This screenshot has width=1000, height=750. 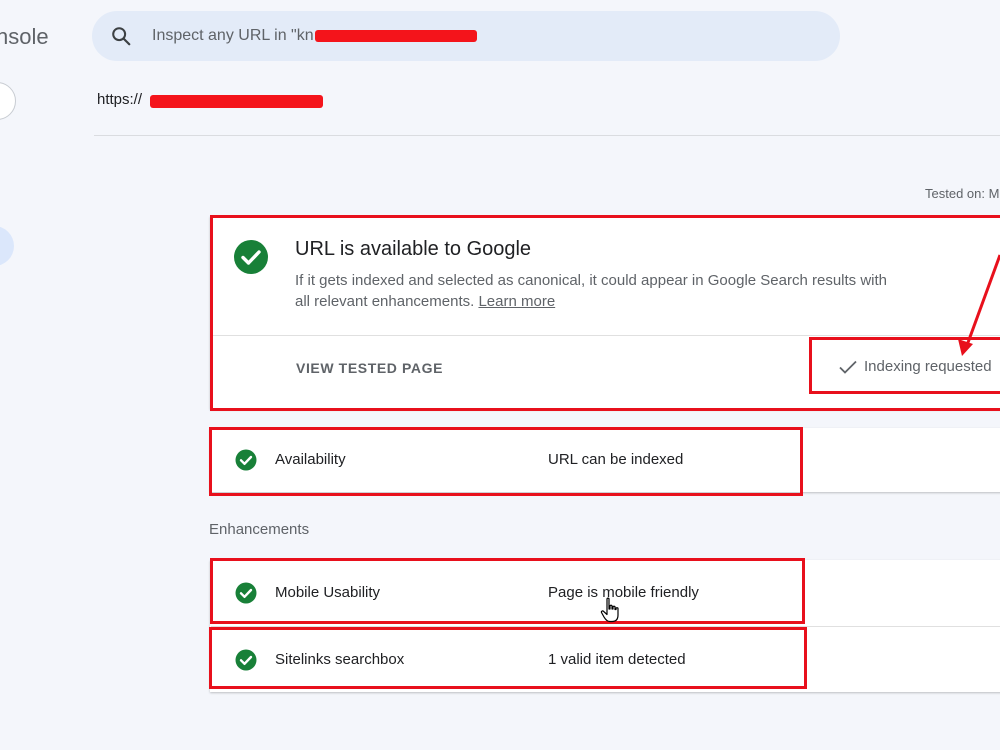 What do you see at coordinates (24, 36) in the screenshot?
I see `product-name-fragment: nsole` at bounding box center [24, 36].